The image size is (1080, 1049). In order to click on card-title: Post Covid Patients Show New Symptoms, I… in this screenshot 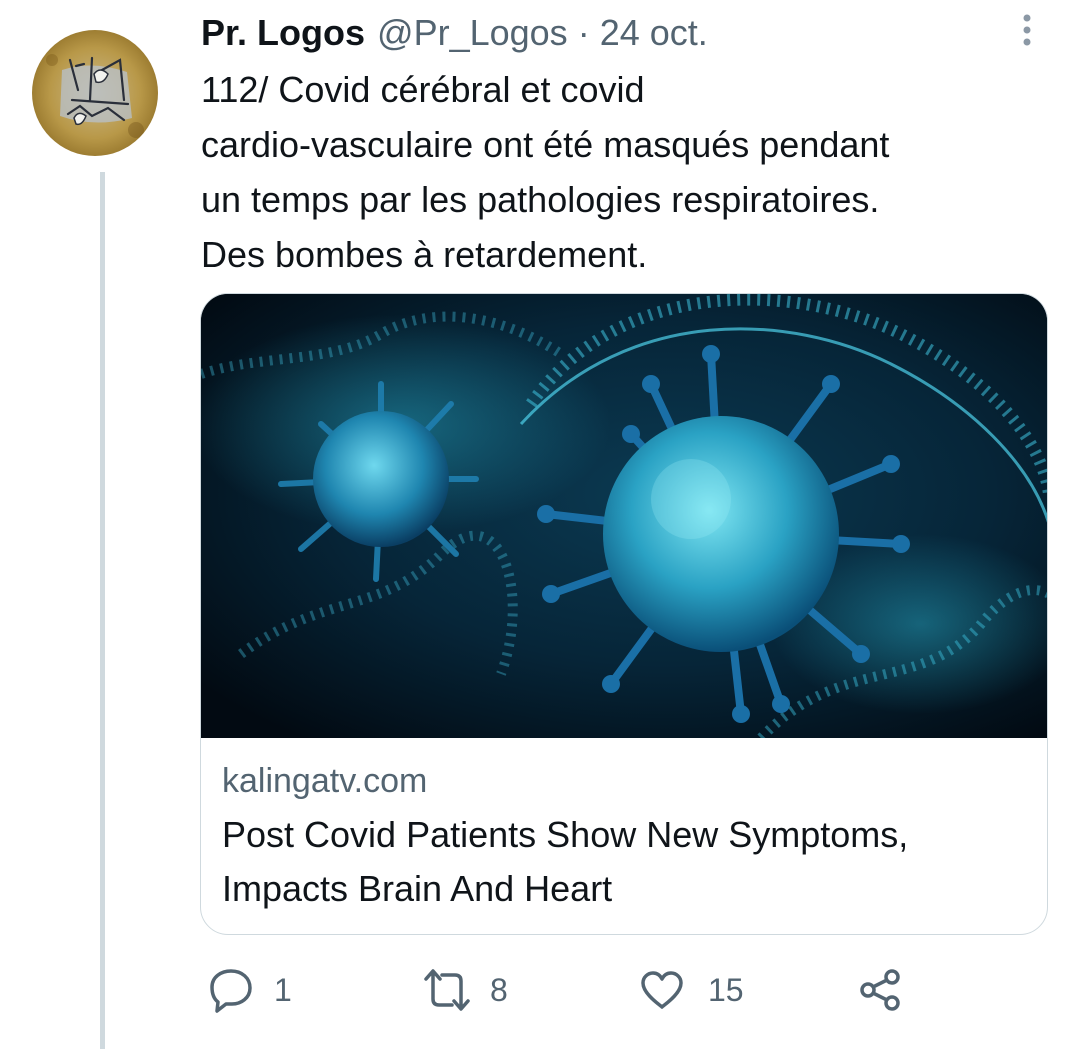, I will do `click(565, 861)`.